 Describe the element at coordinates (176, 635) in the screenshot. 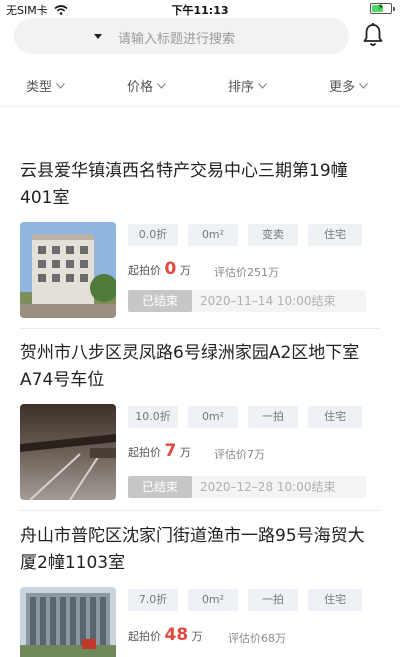

I see `start-price-value: 48` at that location.